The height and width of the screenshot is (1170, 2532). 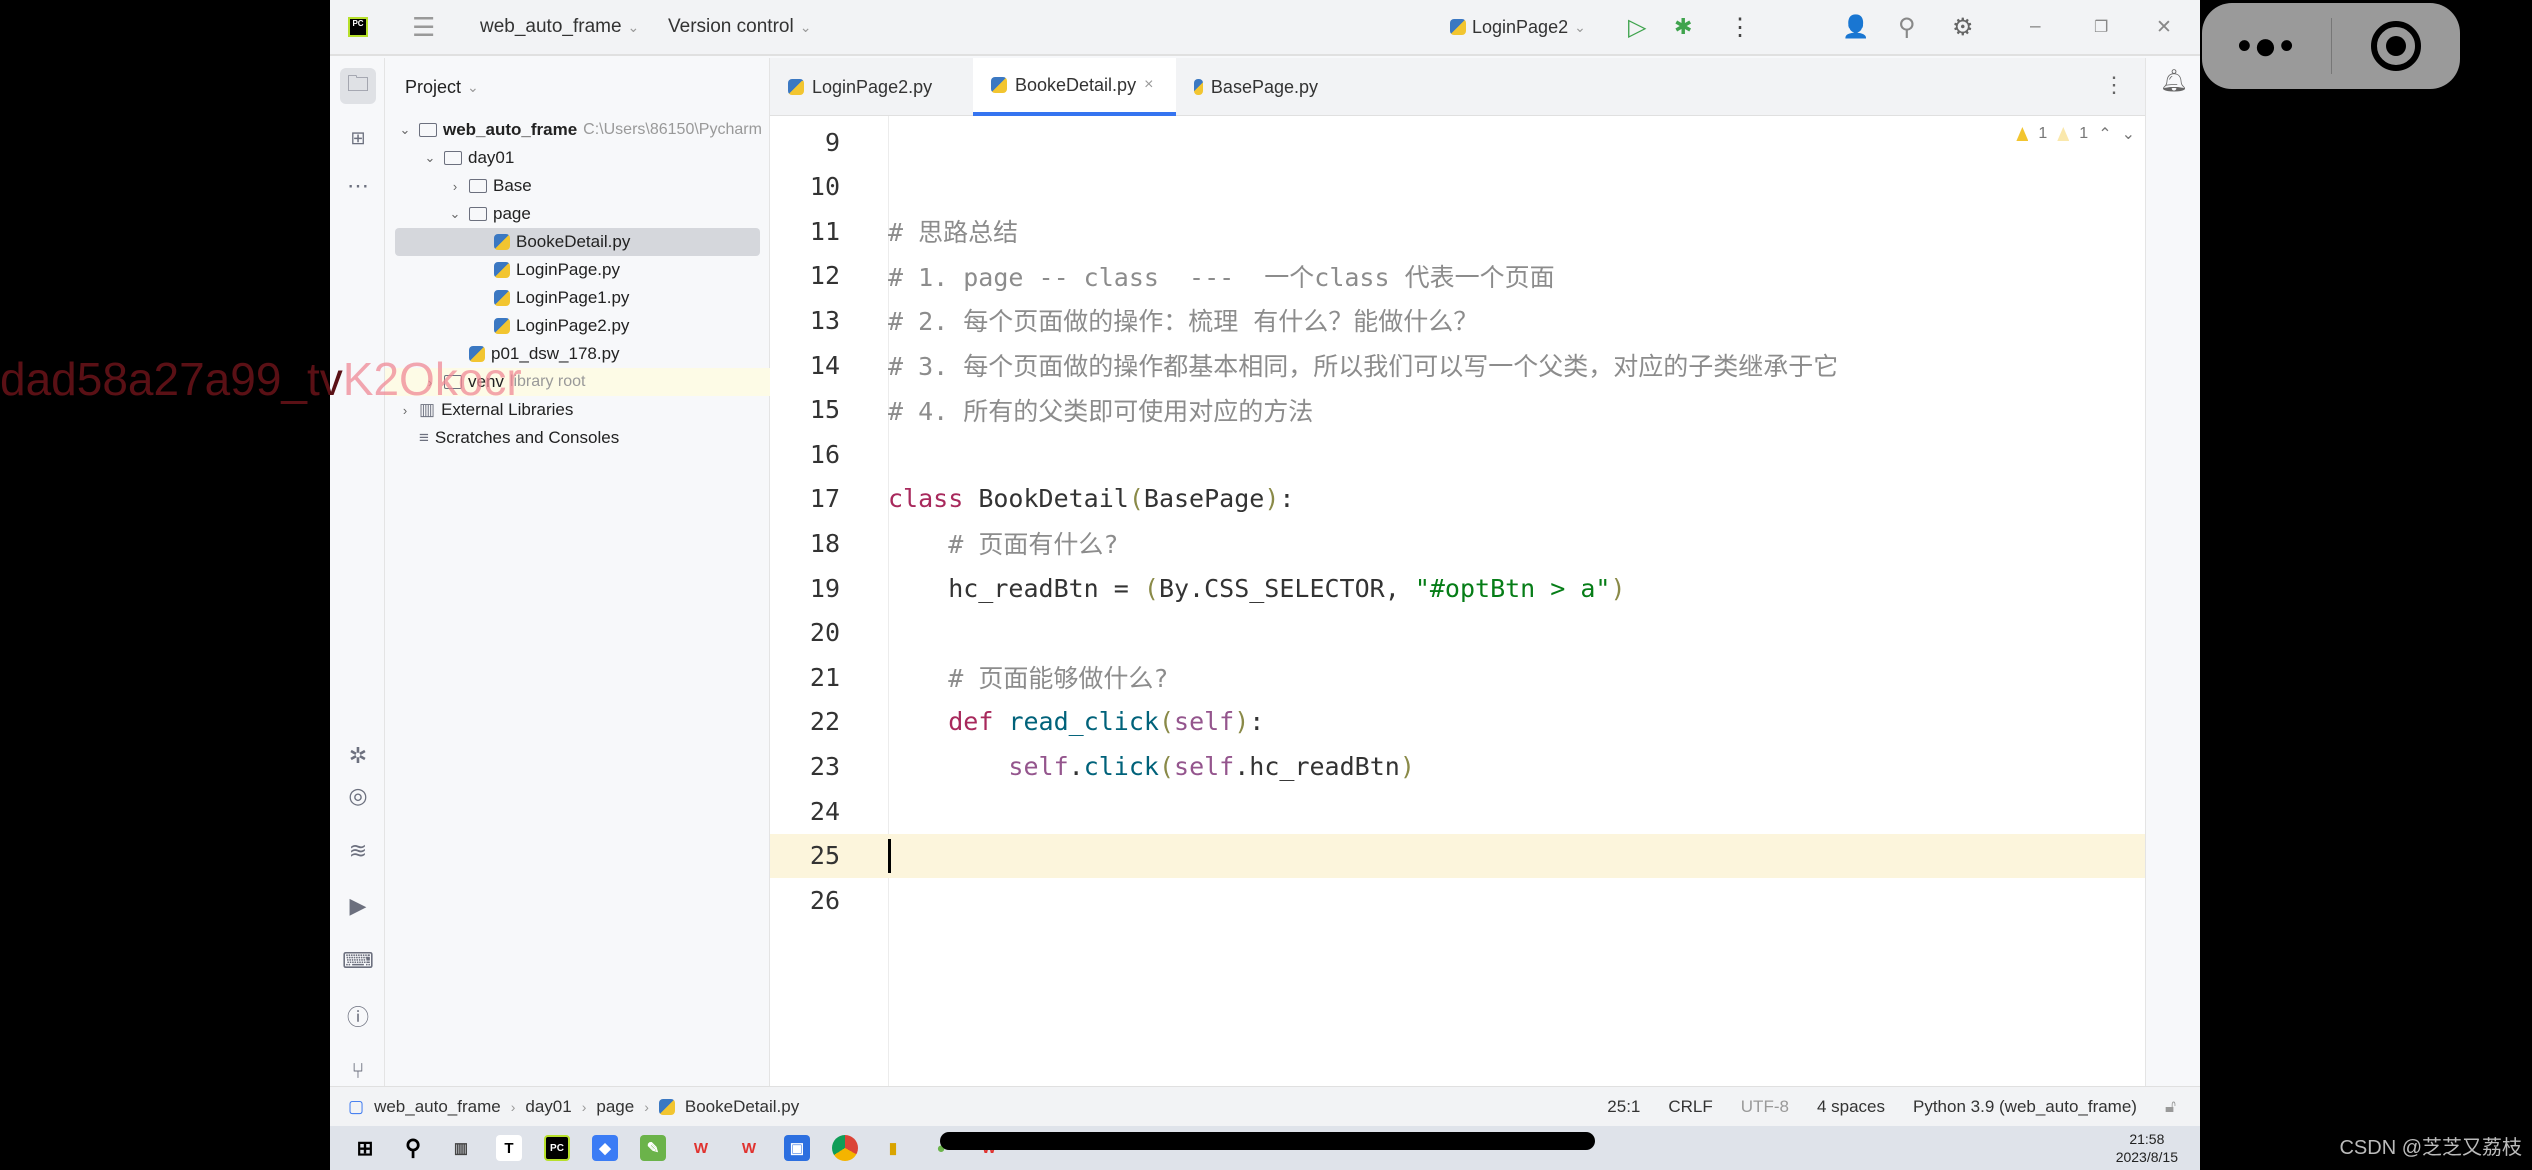 I want to click on tree-item: LoginPage1.py, so click(x=507, y=298).